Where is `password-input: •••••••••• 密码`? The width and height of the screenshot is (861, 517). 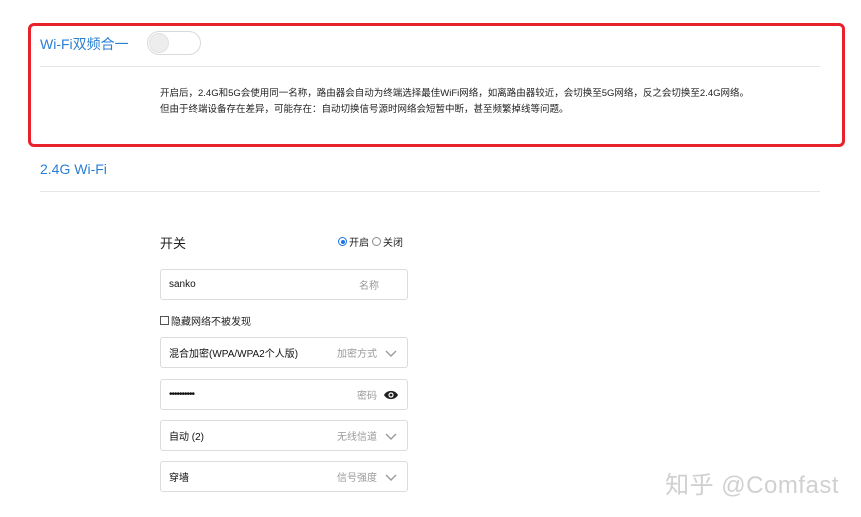 password-input: •••••••••• 密码 is located at coordinates (284, 394).